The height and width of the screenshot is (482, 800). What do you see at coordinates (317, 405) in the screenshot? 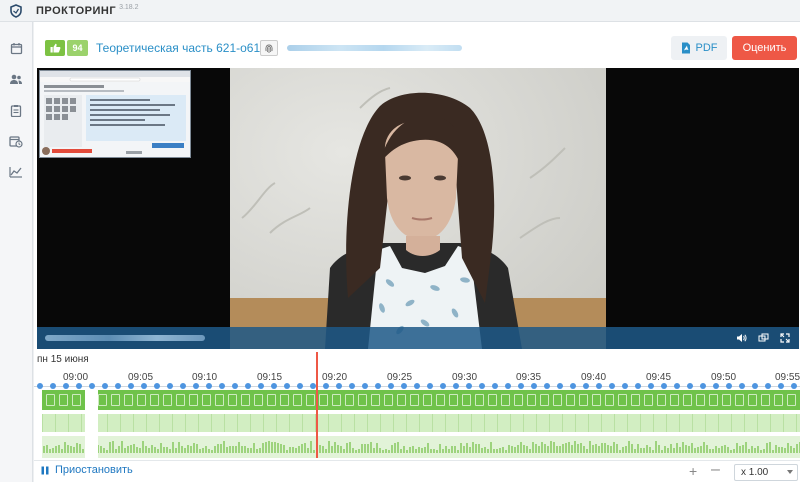
I see `playhead-cursor` at bounding box center [317, 405].